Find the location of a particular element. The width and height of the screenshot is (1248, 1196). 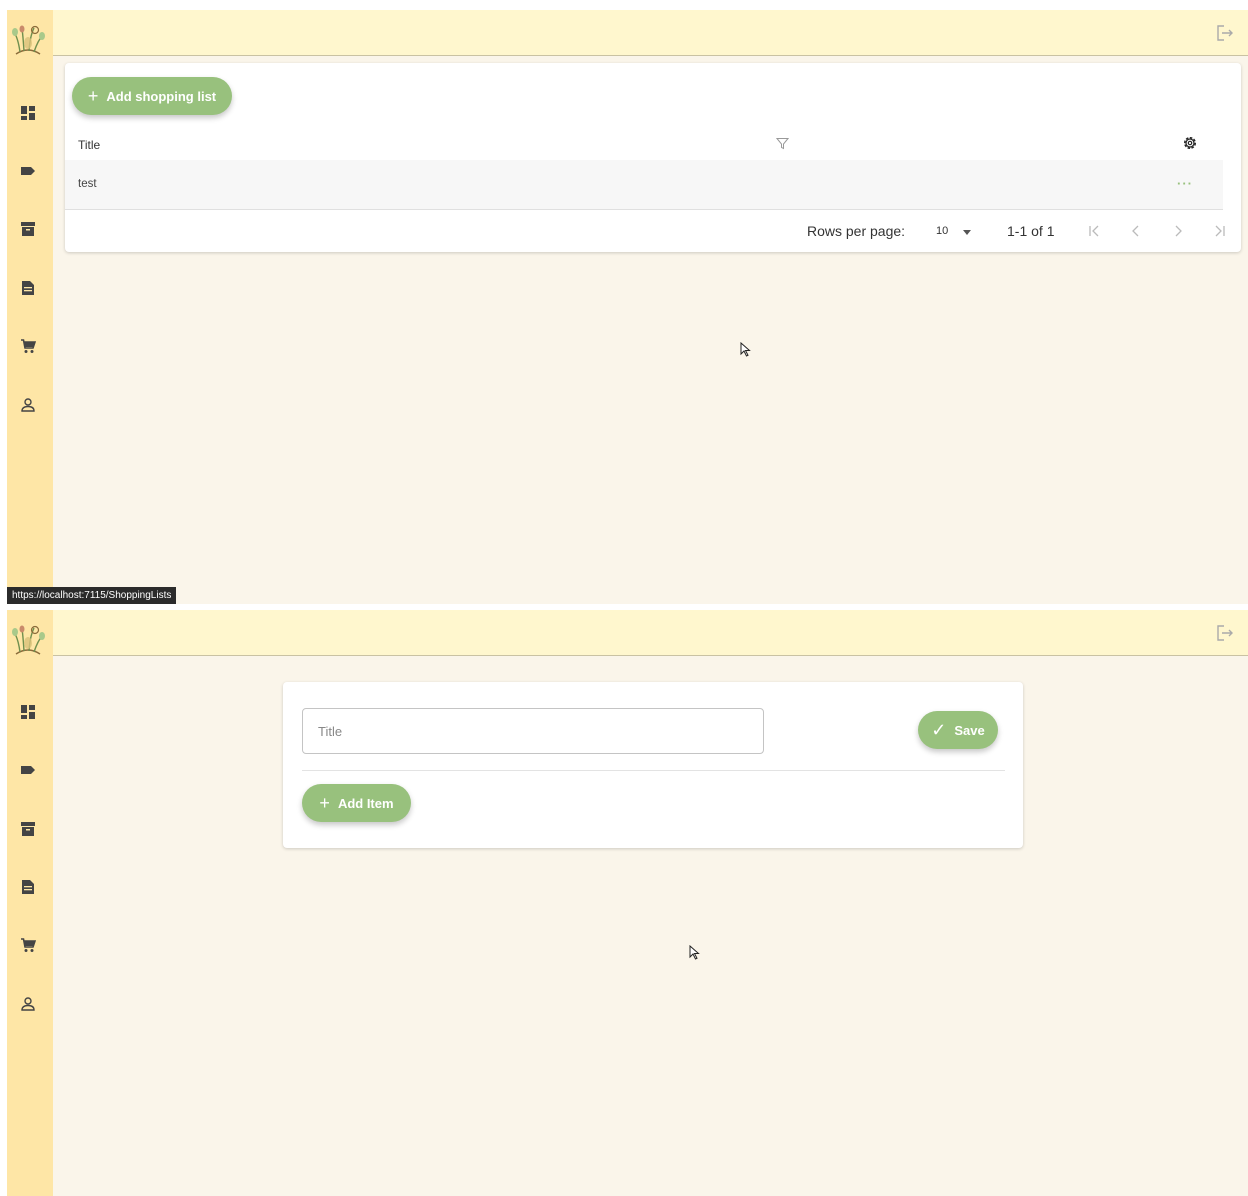

add-item-label: Add Item is located at coordinates (365, 803).